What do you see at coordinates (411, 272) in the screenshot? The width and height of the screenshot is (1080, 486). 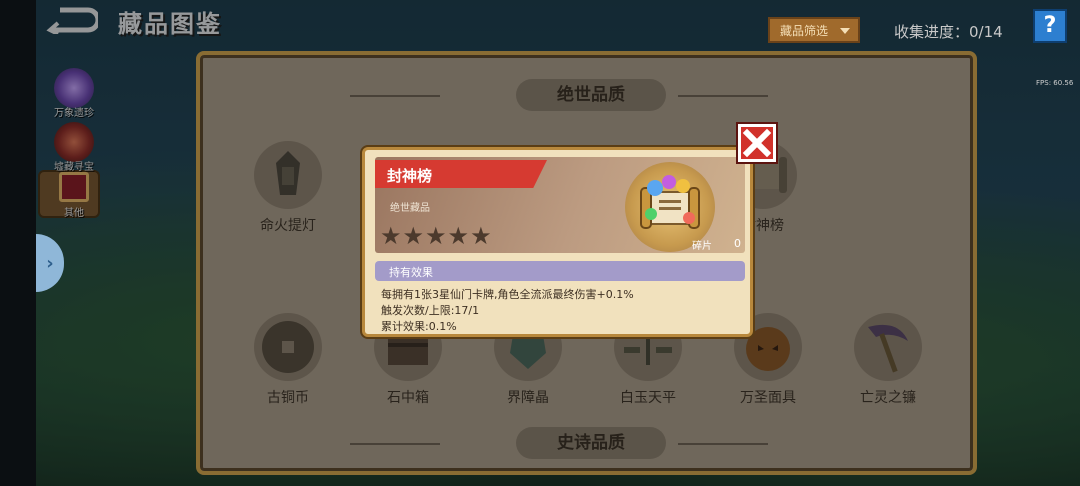 I see `effect-header: 持有效果` at bounding box center [411, 272].